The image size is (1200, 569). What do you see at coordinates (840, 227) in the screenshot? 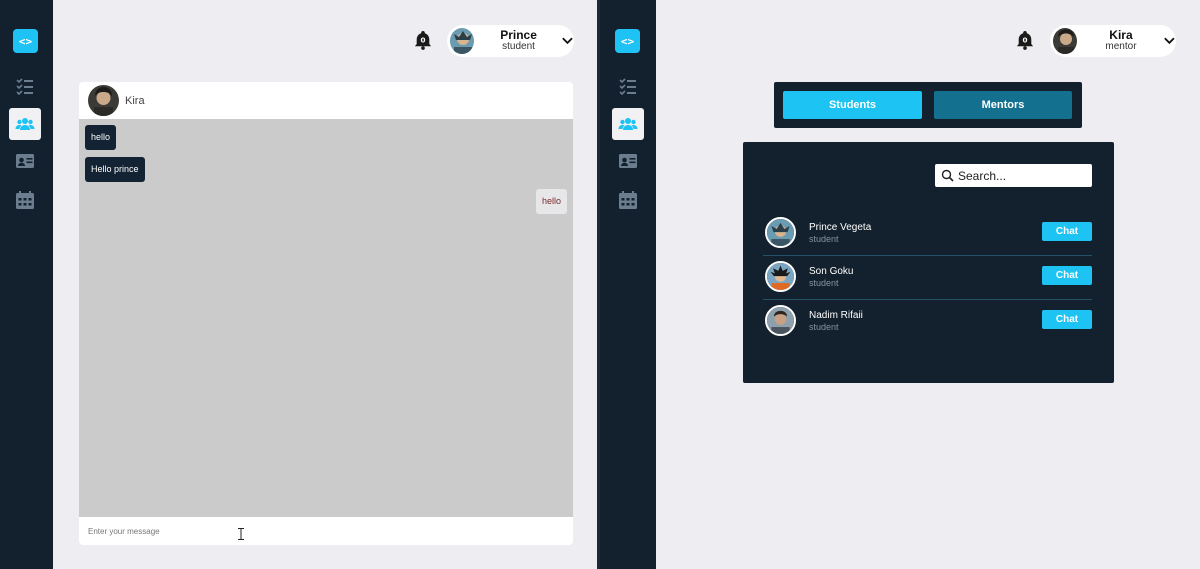
I see `user-name: Prince Vegeta` at bounding box center [840, 227].